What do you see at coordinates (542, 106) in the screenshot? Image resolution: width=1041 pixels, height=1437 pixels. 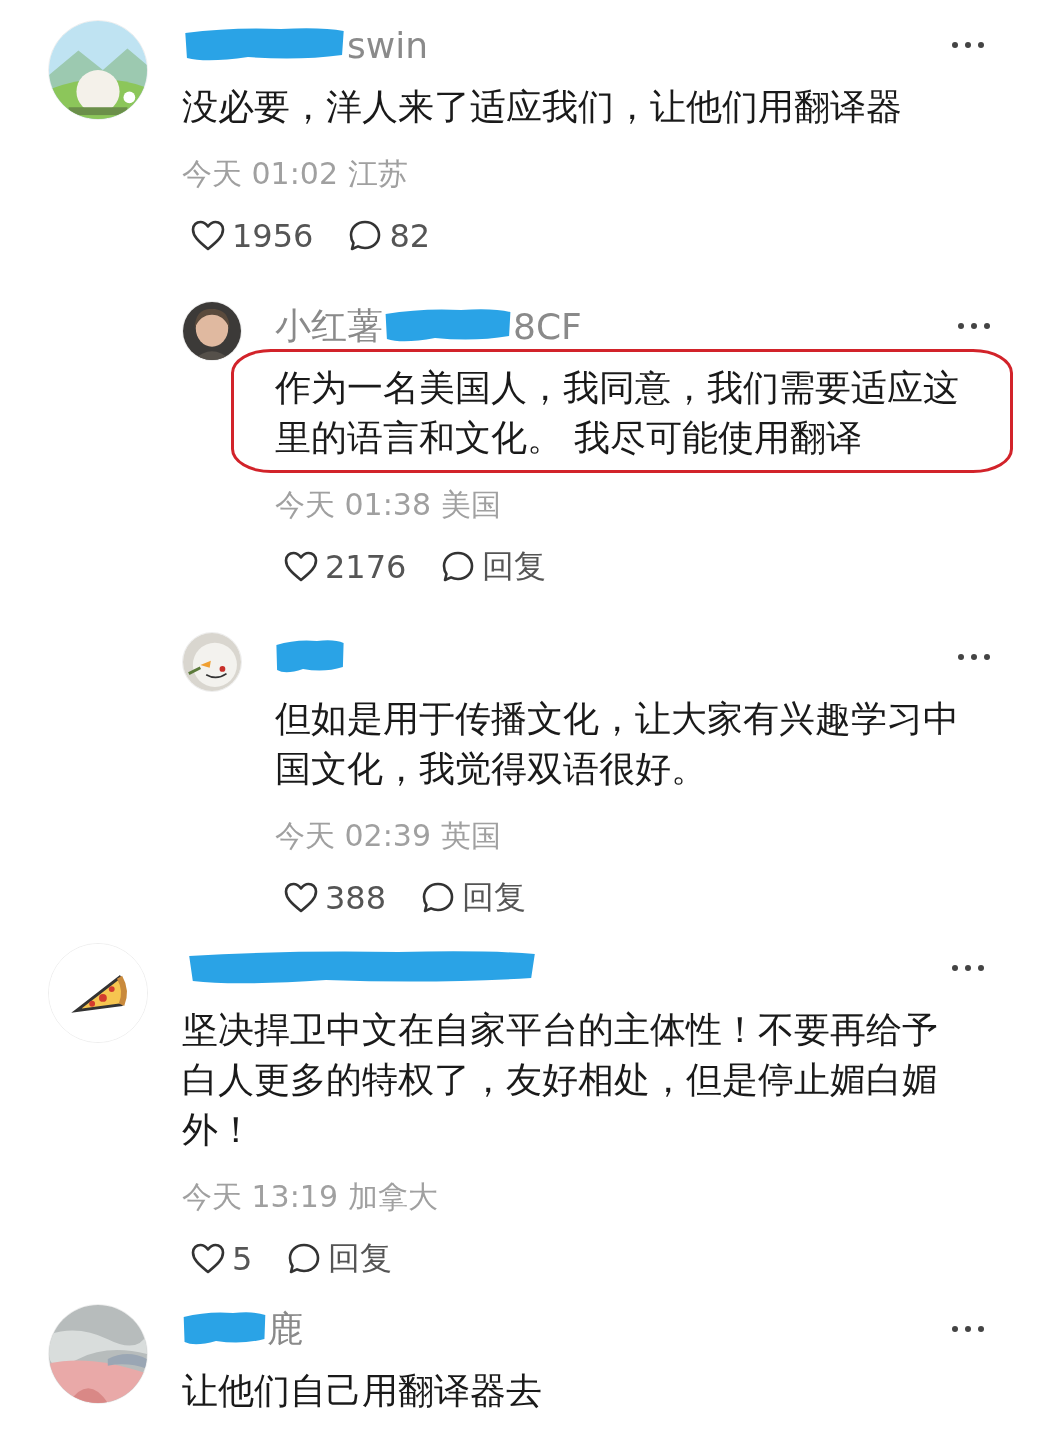 I see `comment-text: 没必要，洋人来了适应我们，让他们用翻译器` at bounding box center [542, 106].